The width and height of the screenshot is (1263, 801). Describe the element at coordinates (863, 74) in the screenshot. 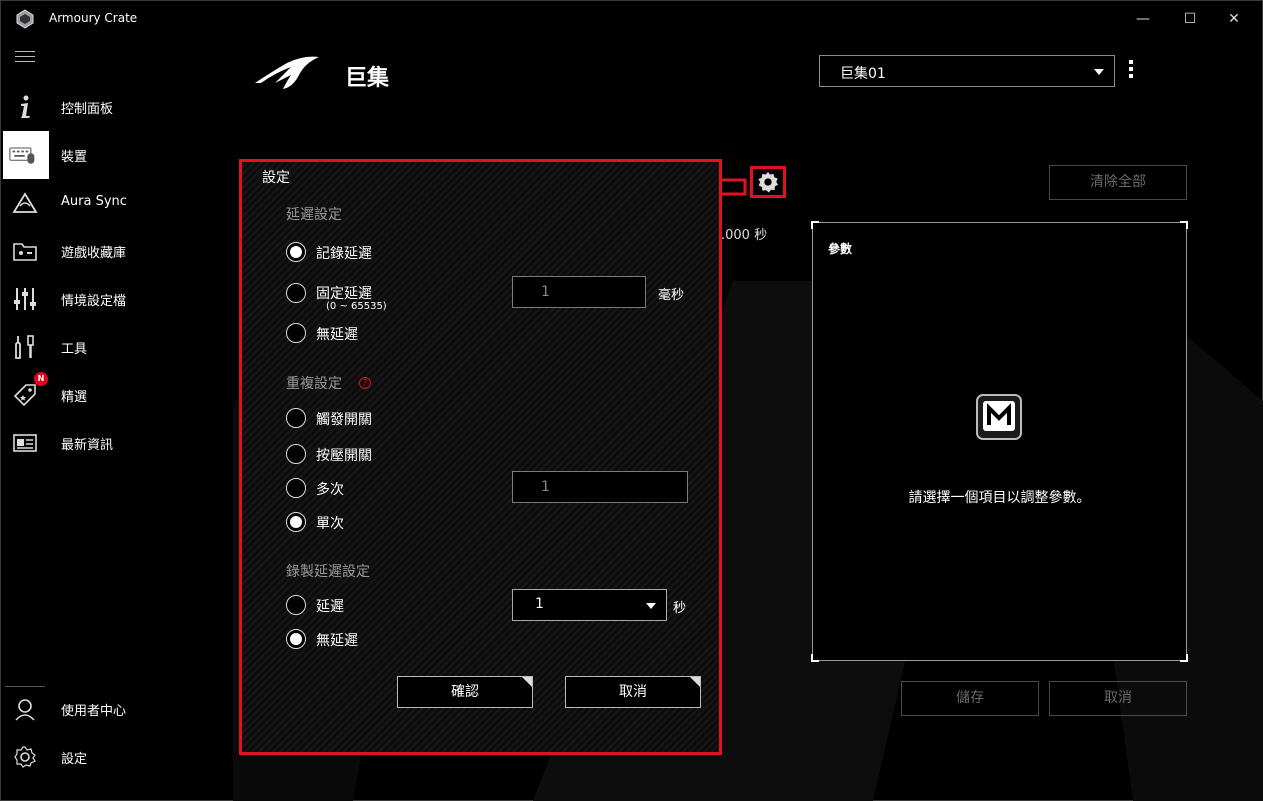

I see `macro-select-value: 巨集01` at that location.